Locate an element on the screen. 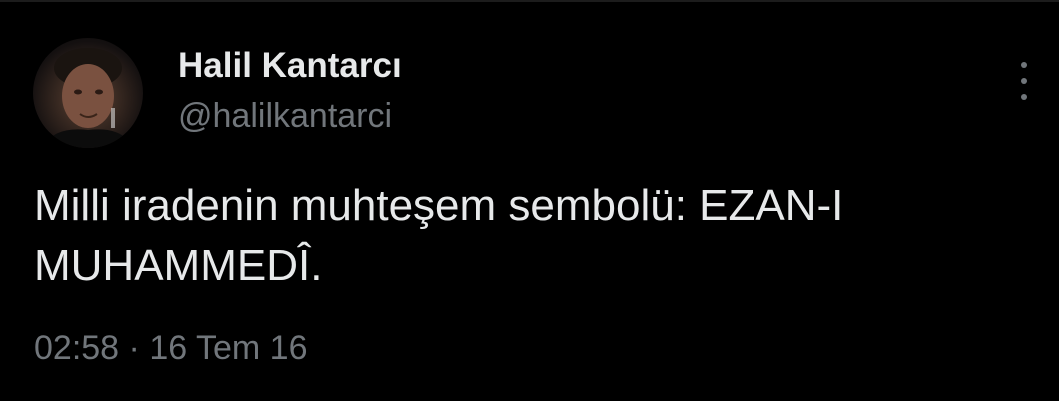 The image size is (1059, 401). more-vertical-icon is located at coordinates (1024, 65).